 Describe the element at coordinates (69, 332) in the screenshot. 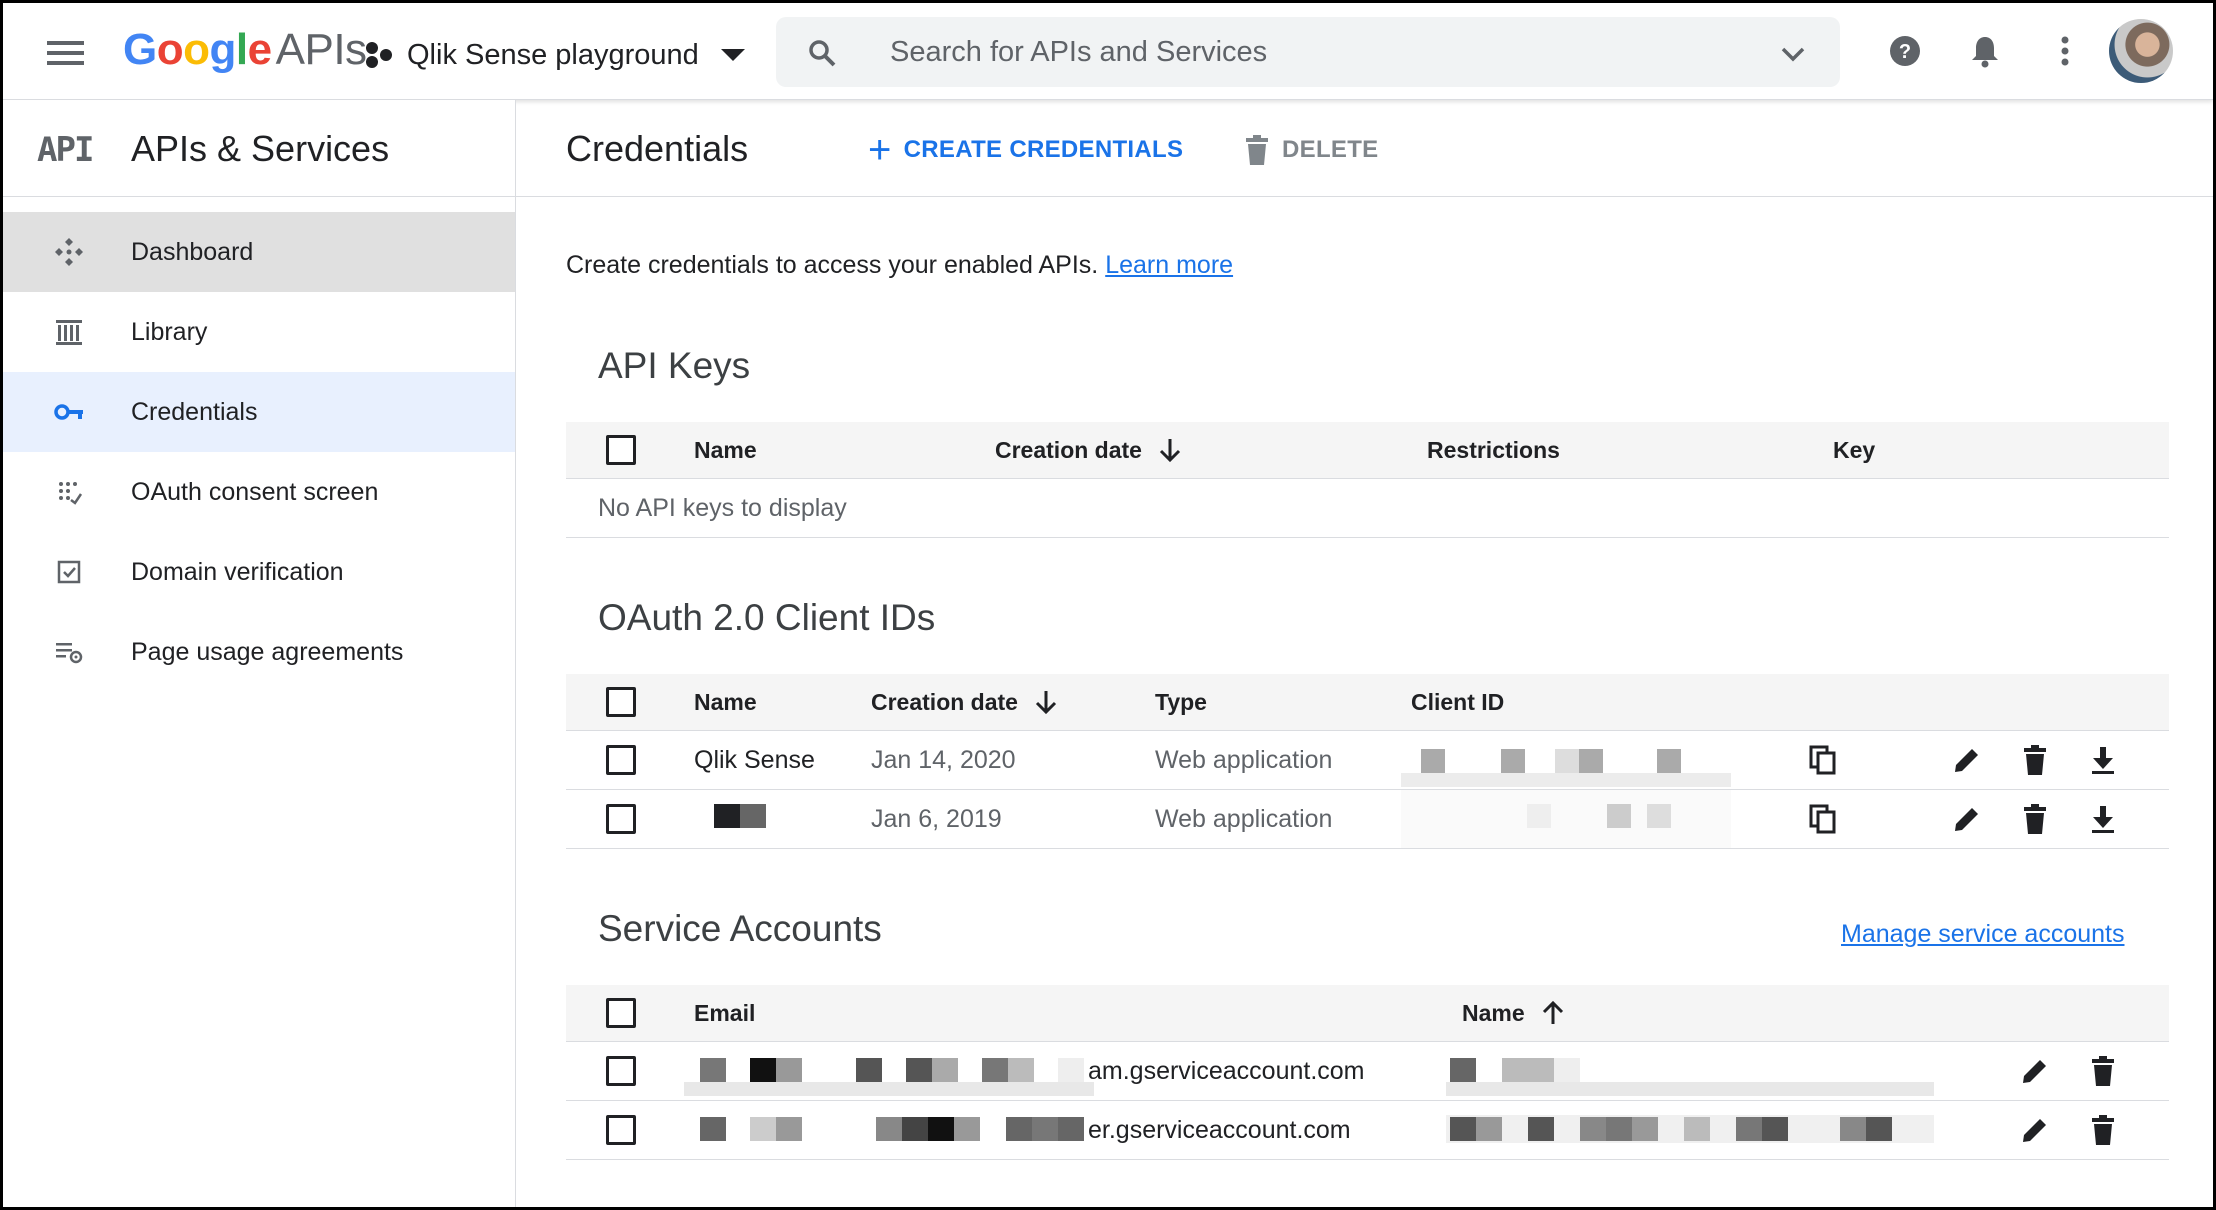

I see `library-icon` at that location.